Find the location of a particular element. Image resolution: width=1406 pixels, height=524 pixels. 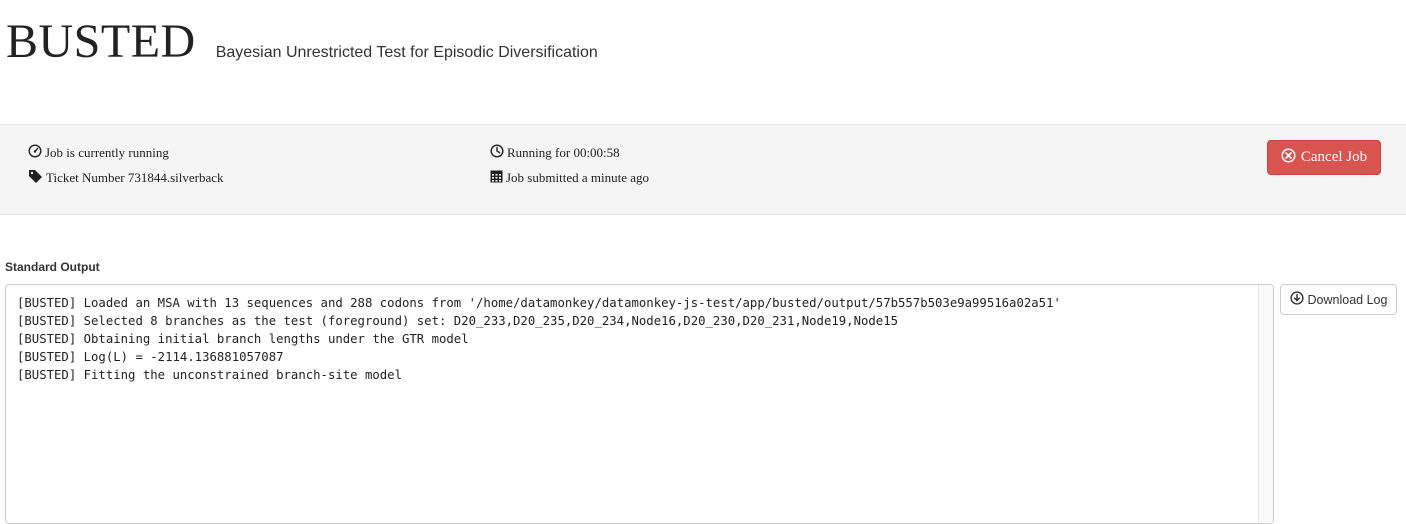

job-state-row: Job is currently running is located at coordinates (126, 153).